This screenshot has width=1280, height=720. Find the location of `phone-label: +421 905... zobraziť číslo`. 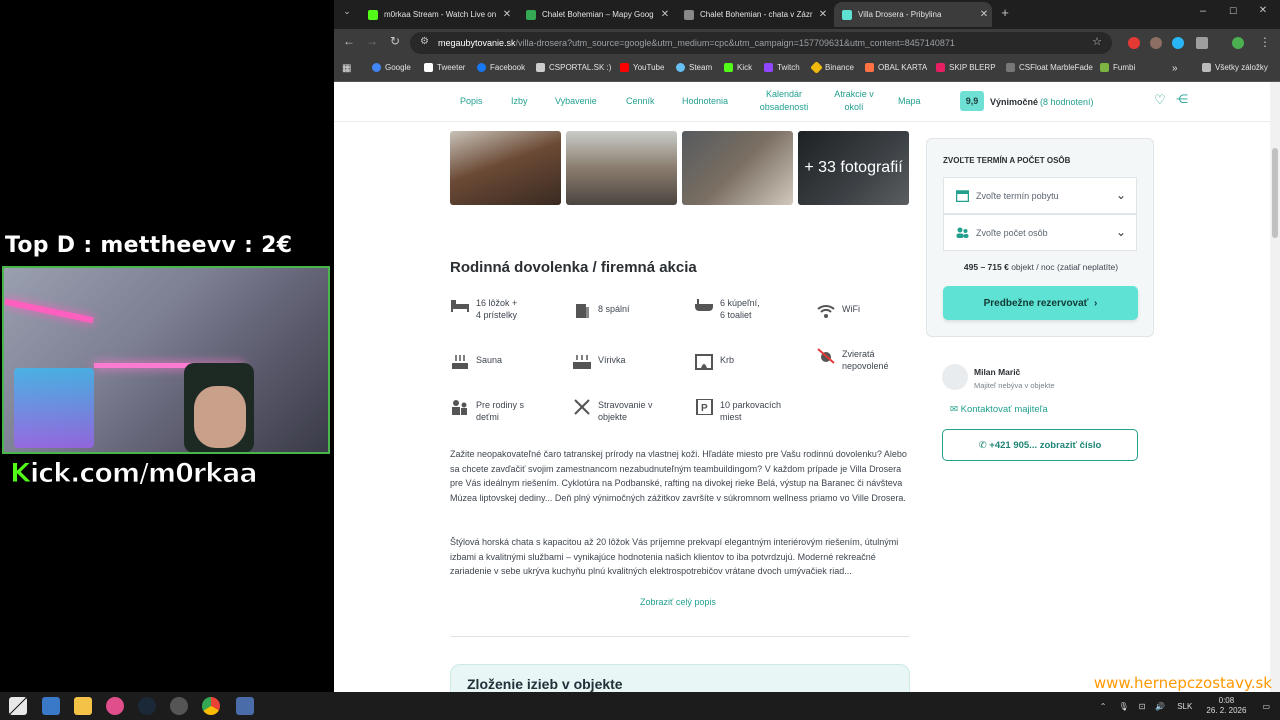

phone-label: +421 905... zobraziť číslo is located at coordinates (1045, 445).